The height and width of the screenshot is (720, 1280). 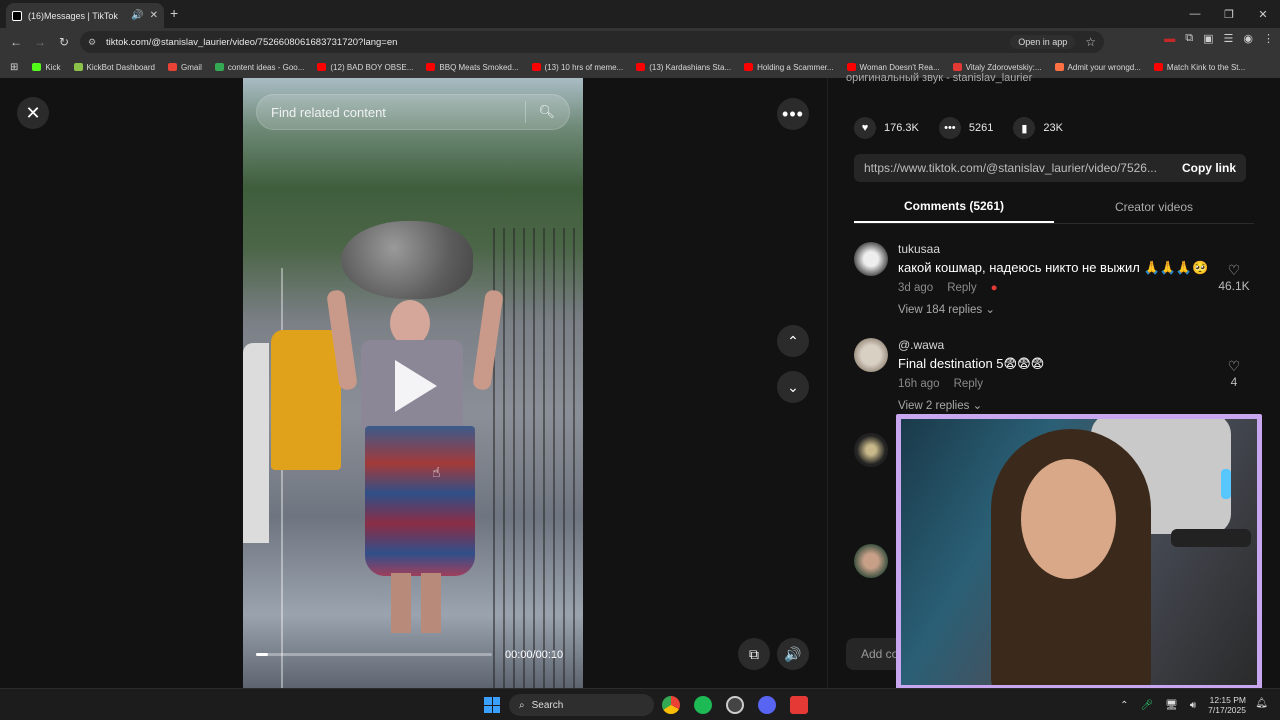 What do you see at coordinates (1209, 168) in the screenshot?
I see `copy-link-button: Copy link` at bounding box center [1209, 168].